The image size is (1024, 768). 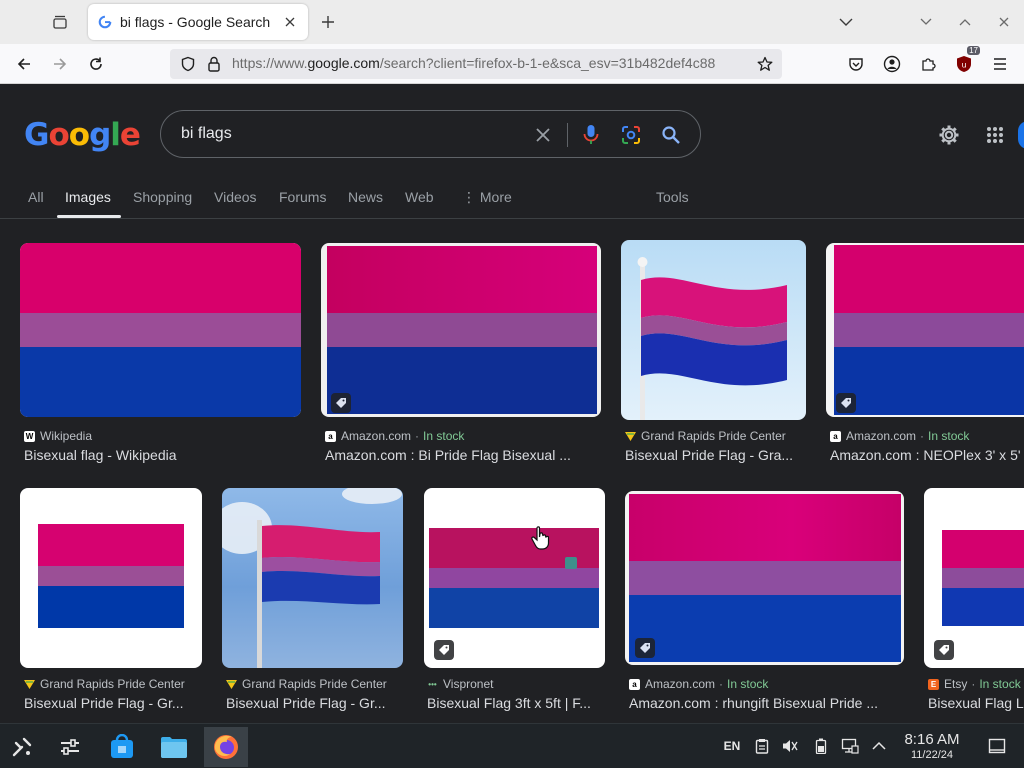 I want to click on volume-muted-icon, so click(x=790, y=746).